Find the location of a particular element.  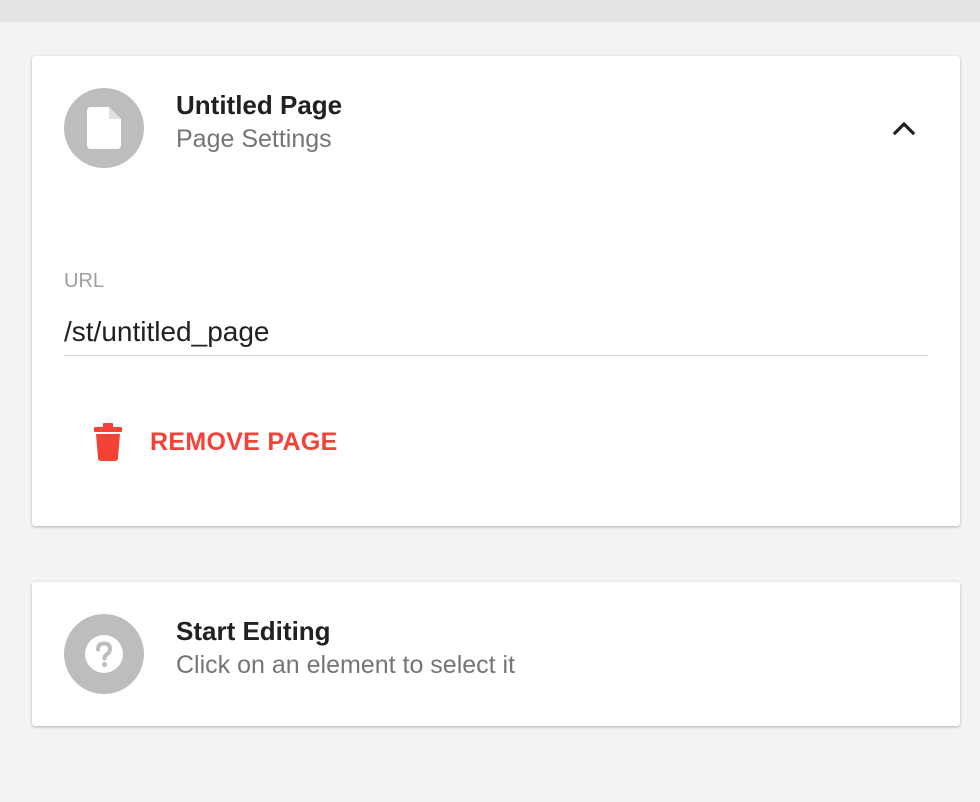

url-field-label: URL is located at coordinates (84, 281).